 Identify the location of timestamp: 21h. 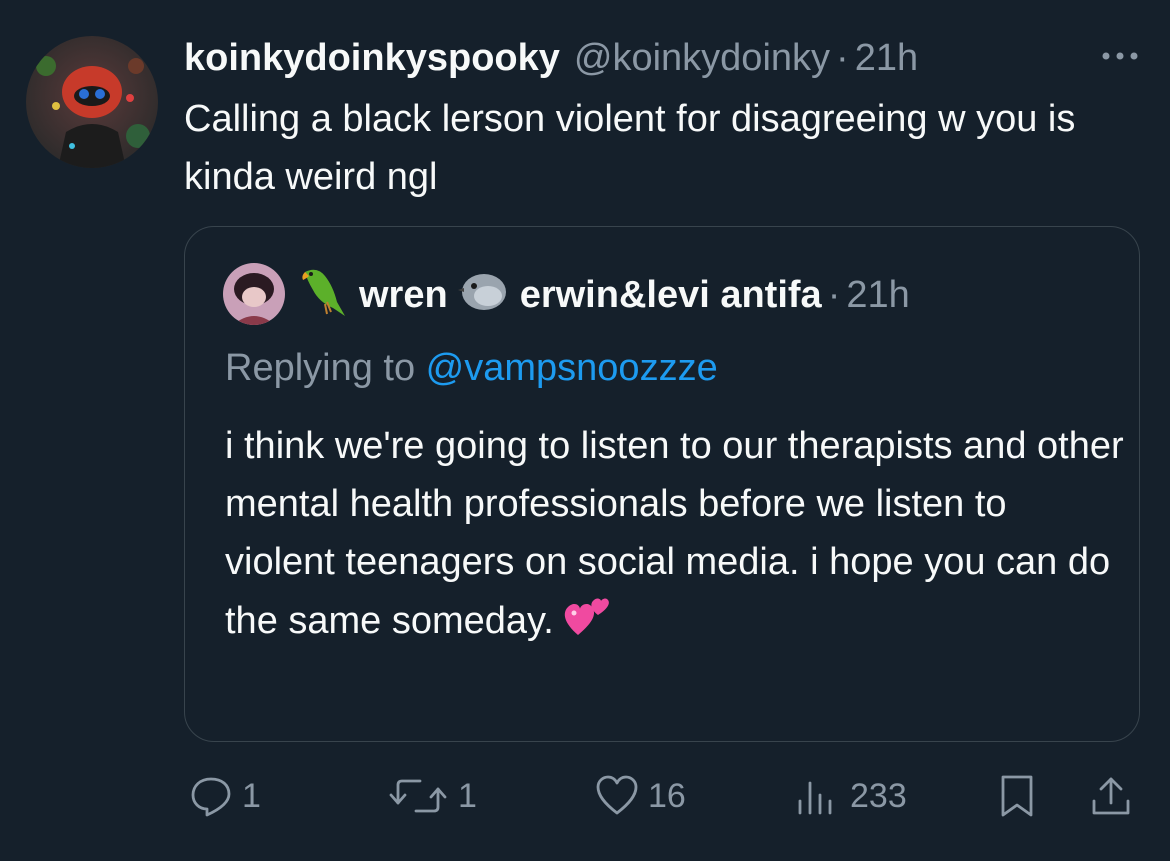
(886, 58).